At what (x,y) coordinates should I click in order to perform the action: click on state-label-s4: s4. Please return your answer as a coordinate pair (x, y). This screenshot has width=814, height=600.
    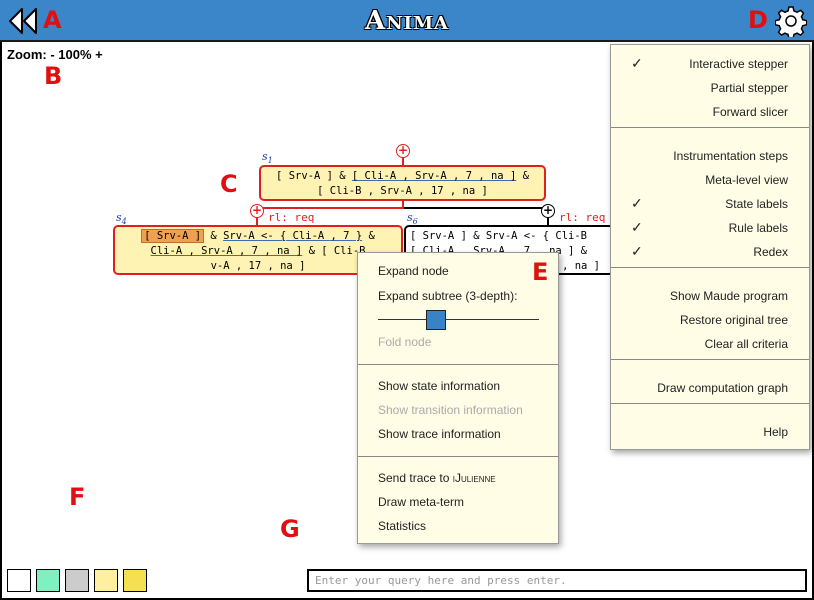
    Looking at the image, I should click on (121, 219).